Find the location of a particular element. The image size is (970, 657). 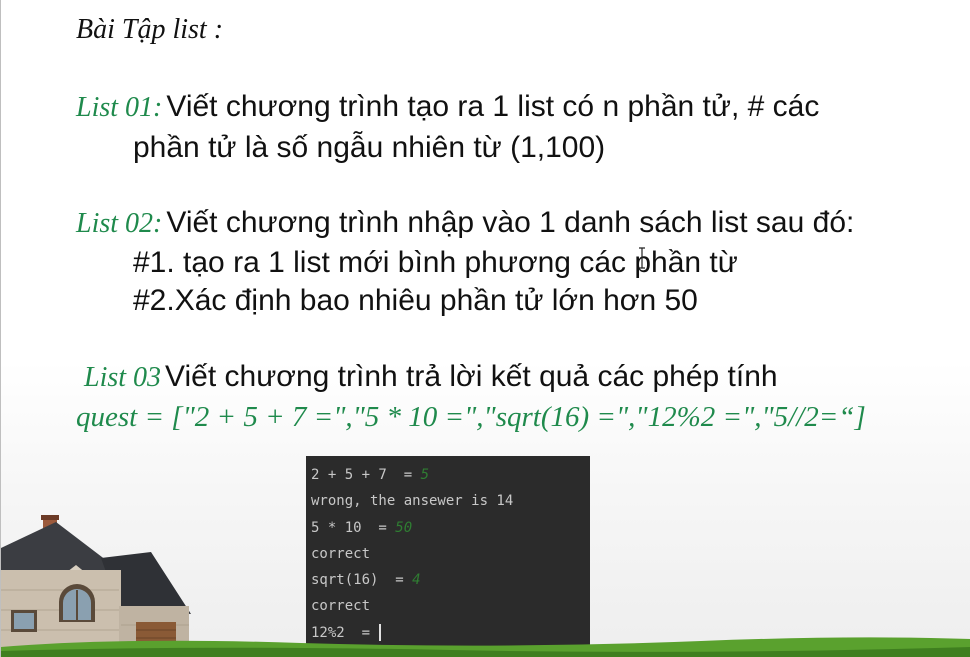

terminal-answer: 50 is located at coordinates (404, 527).